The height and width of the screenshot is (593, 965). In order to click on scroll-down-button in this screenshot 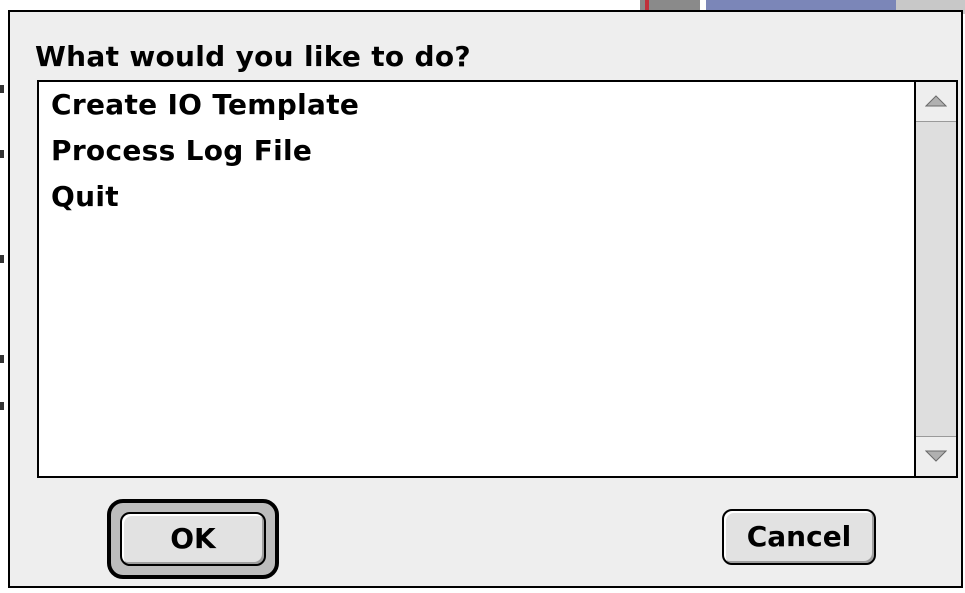, I will do `click(936, 456)`.